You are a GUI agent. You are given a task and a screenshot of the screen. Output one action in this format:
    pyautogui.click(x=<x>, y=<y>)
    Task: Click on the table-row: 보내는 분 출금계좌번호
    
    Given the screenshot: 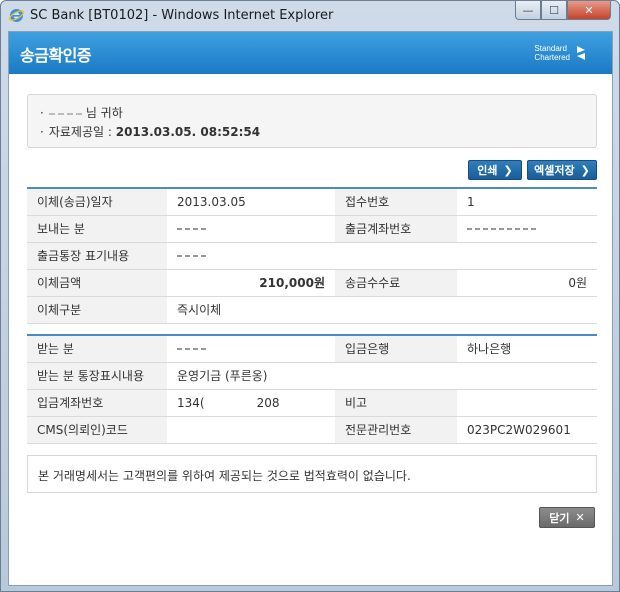 What is the action you would take?
    pyautogui.click(x=312, y=229)
    